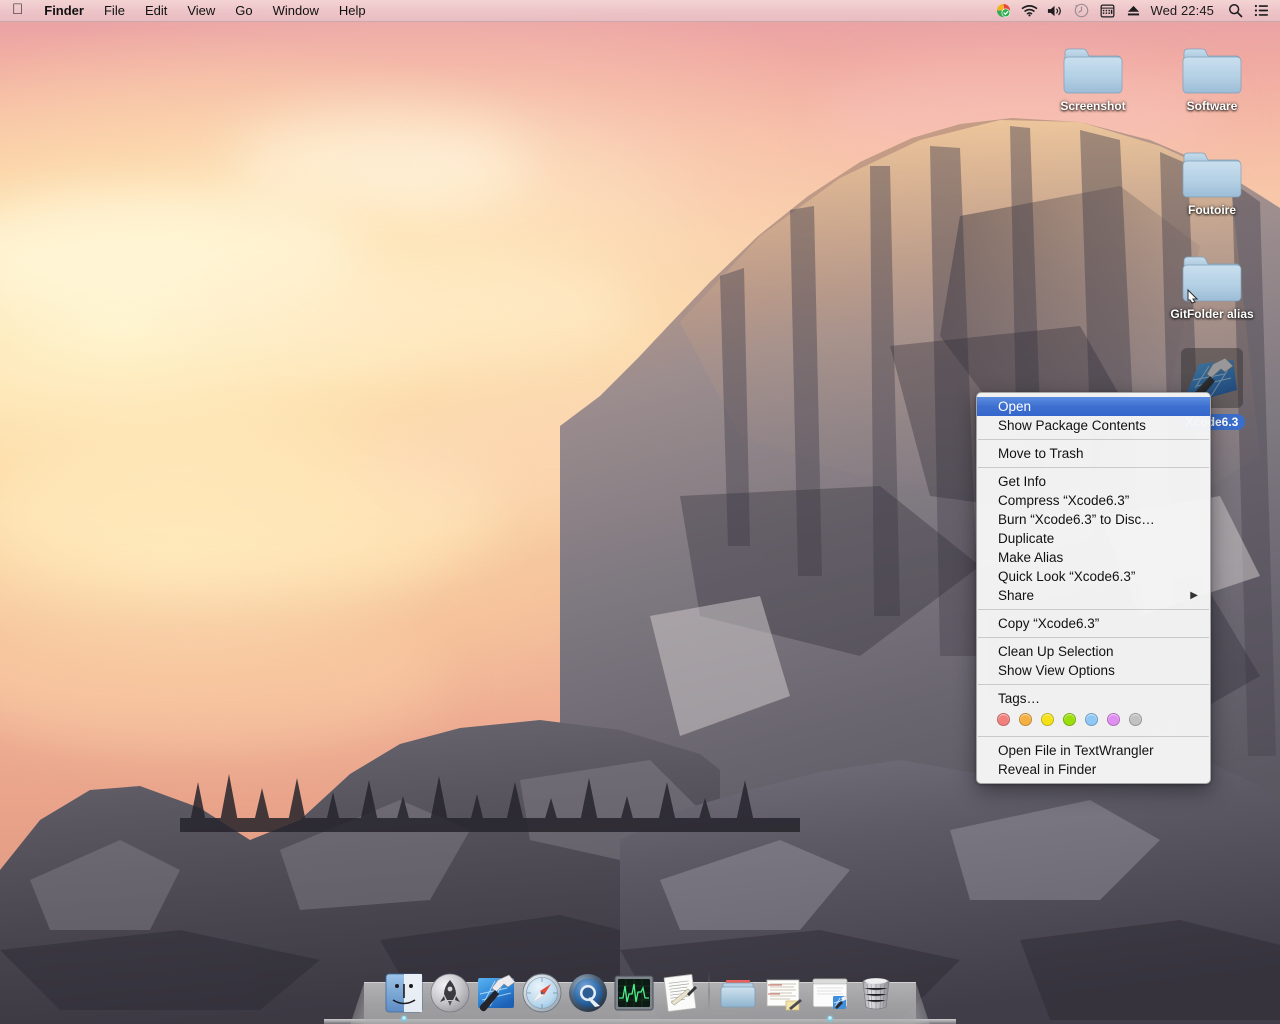 The height and width of the screenshot is (1024, 1280). I want to click on desktop-icon-gitfolder-alias: GitFolder alias, so click(1212, 281).